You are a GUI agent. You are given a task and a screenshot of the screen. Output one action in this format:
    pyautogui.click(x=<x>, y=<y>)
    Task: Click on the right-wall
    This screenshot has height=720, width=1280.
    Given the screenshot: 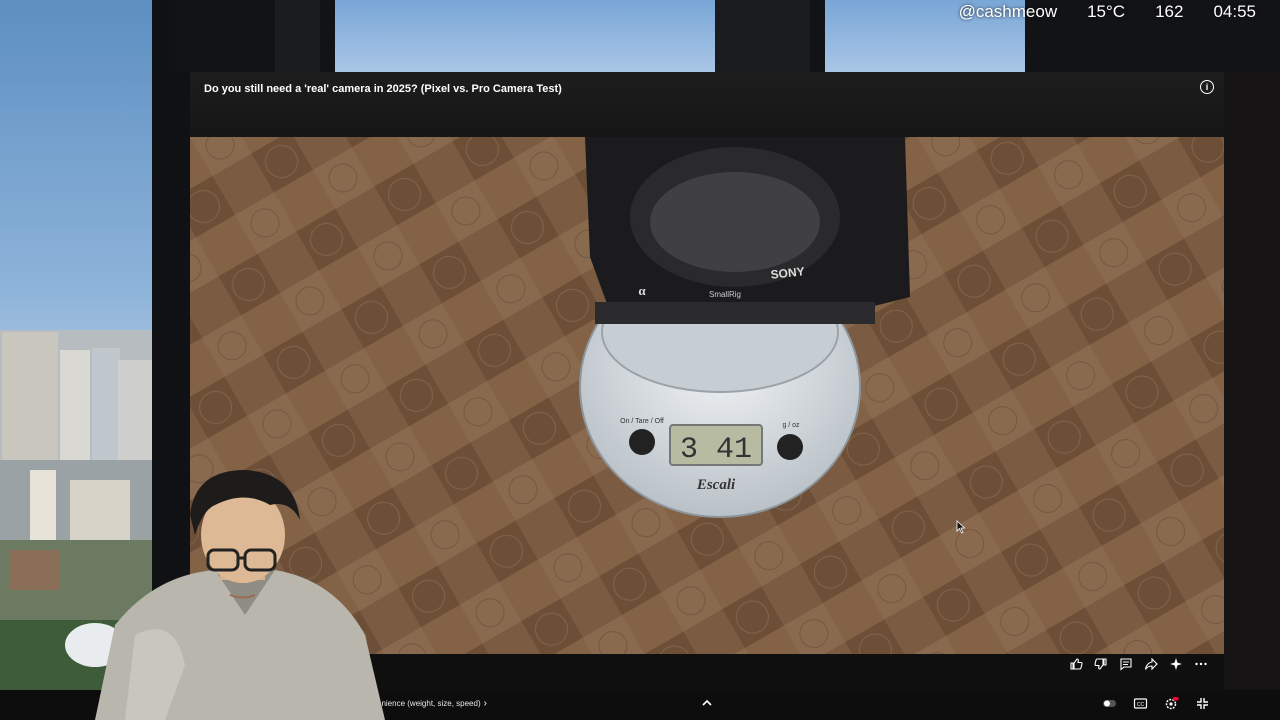 What is the action you would take?
    pyautogui.click(x=1252, y=396)
    